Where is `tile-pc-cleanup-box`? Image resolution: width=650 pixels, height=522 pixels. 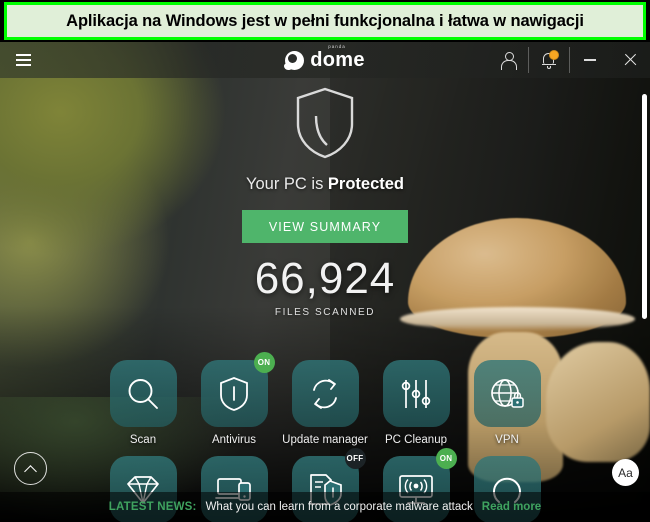 tile-pc-cleanup-box is located at coordinates (416, 393).